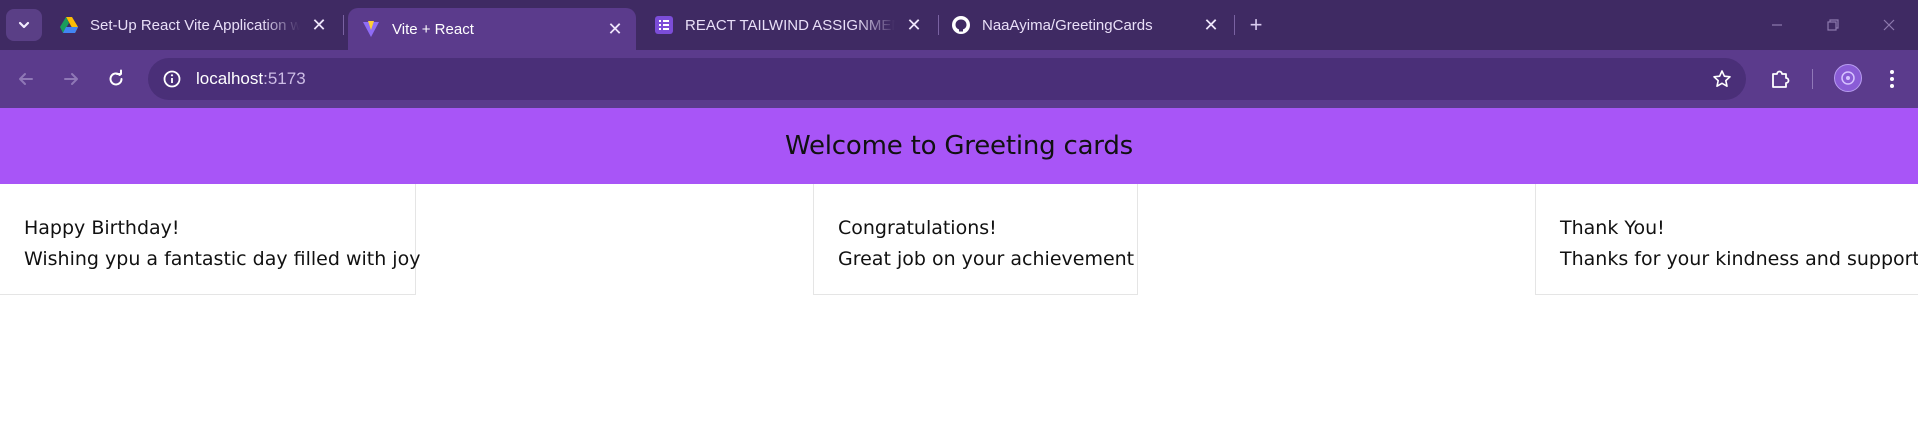 The height and width of the screenshot is (435, 1918). I want to click on tab-github-greetingcards: NaaAyima/GreetingCards ✕, so click(1087, 25).